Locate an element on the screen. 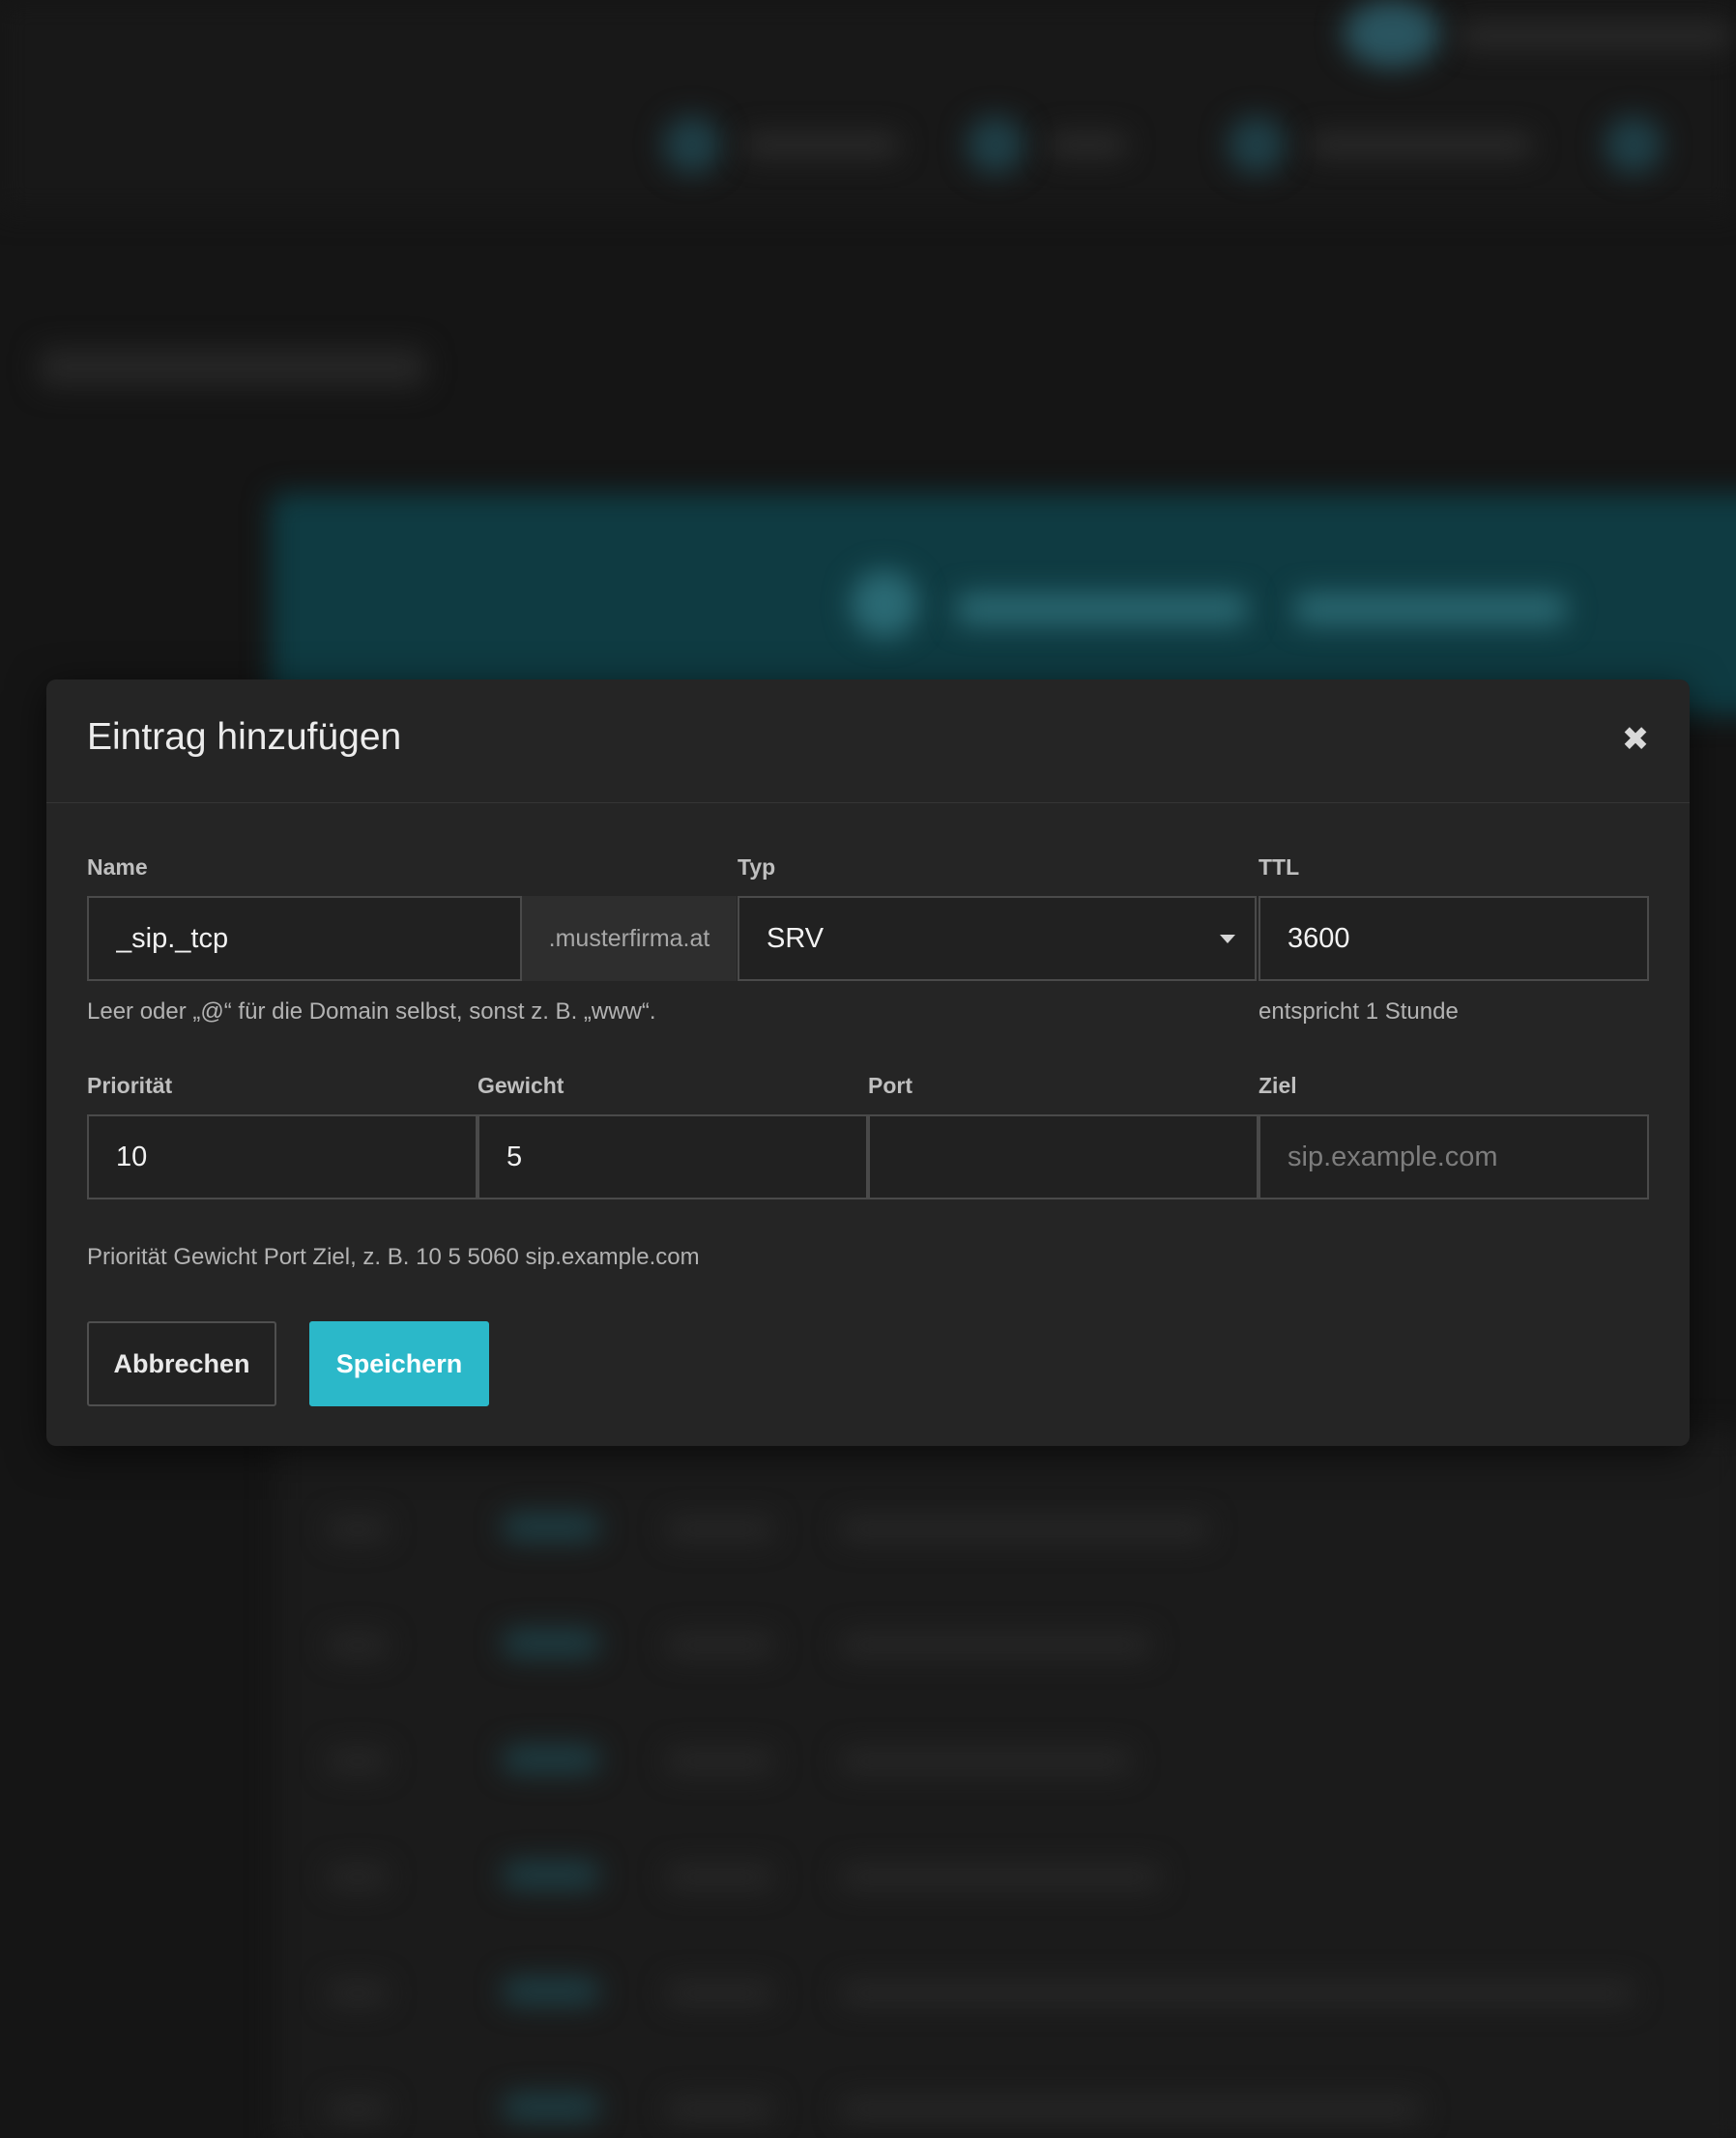 The width and height of the screenshot is (1736, 2138). background-avatar is located at coordinates (1392, 34).